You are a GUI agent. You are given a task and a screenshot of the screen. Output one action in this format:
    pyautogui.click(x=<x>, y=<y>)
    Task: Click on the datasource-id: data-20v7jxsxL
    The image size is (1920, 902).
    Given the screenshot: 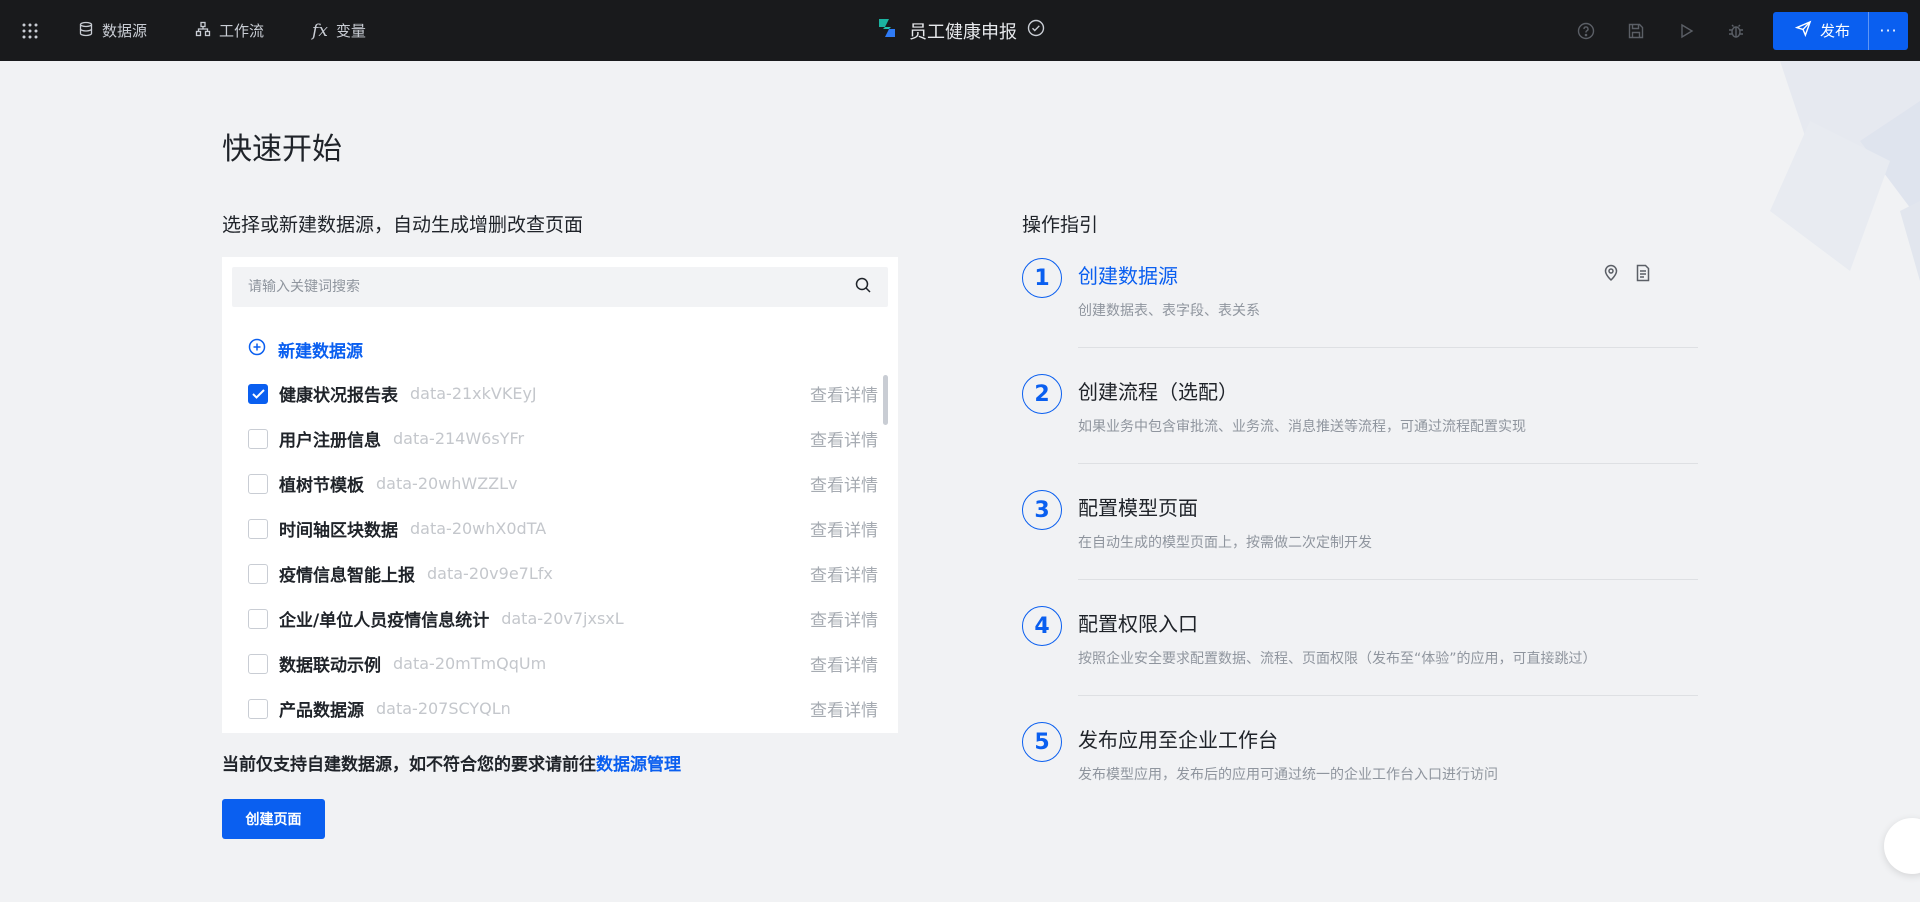 What is the action you would take?
    pyautogui.click(x=562, y=618)
    